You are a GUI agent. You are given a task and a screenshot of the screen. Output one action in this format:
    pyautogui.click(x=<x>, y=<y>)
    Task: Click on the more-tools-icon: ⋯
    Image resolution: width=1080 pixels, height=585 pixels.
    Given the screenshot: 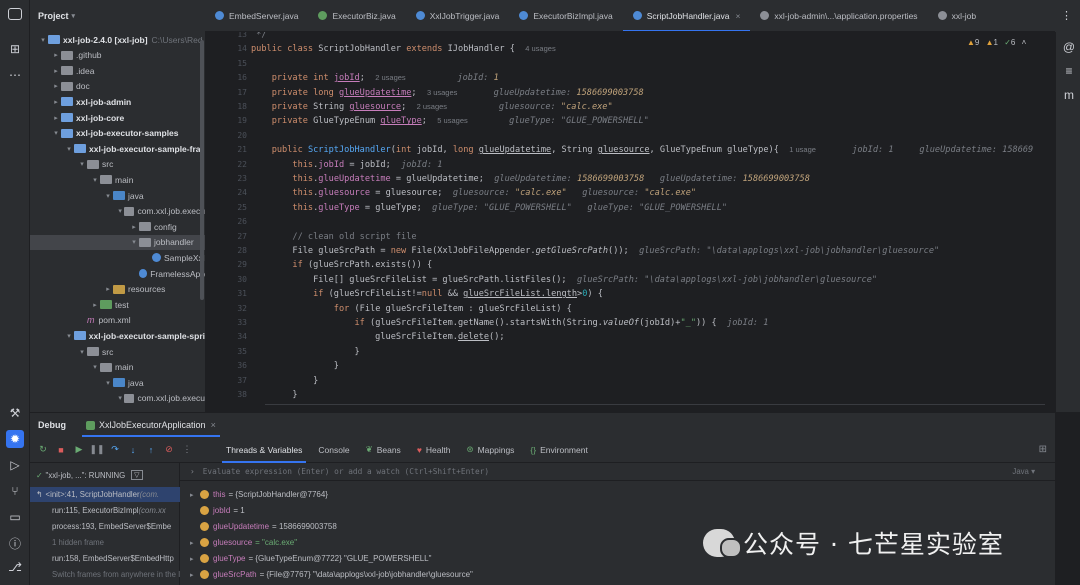 What is the action you would take?
    pyautogui.click(x=15, y=75)
    